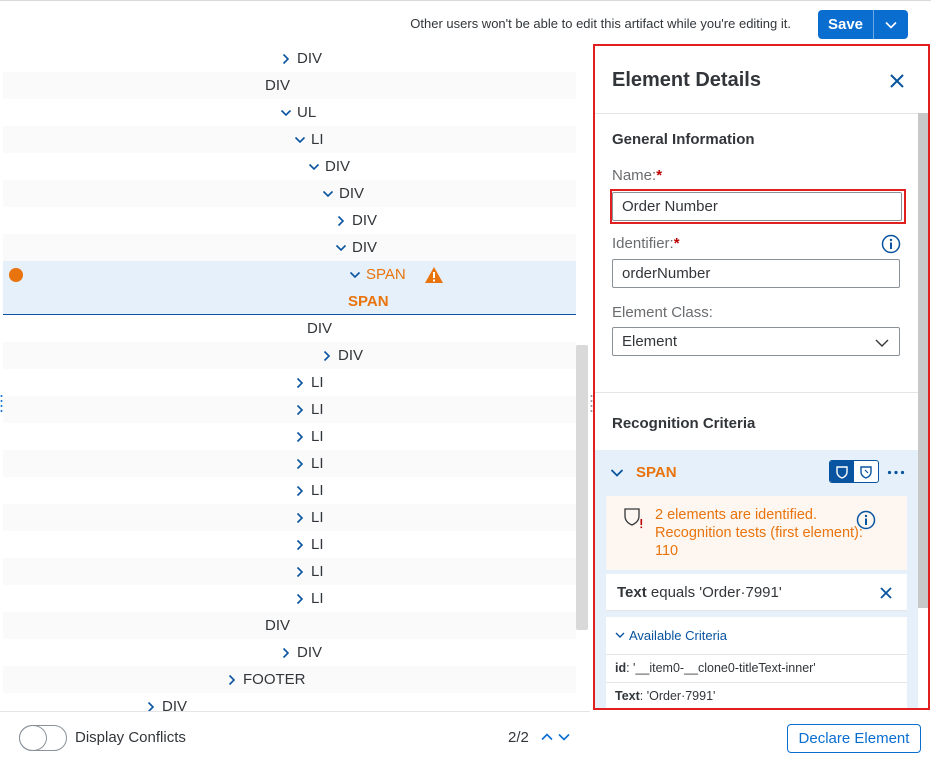 The height and width of the screenshot is (761, 931). I want to click on declare-element-button: Declare Element, so click(854, 738).